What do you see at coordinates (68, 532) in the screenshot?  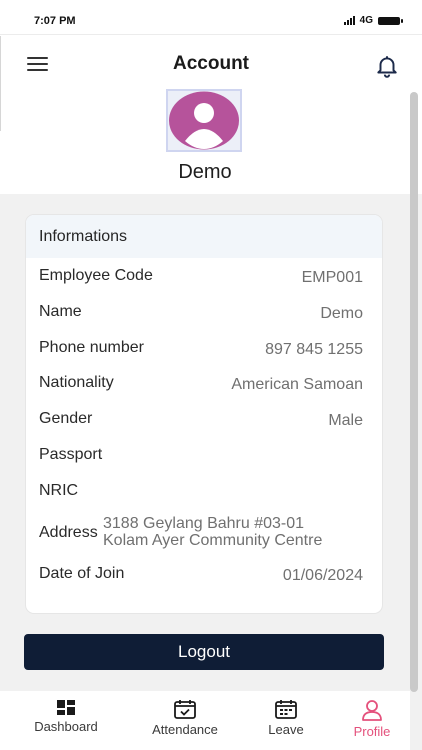 I see `info-label: Address` at bounding box center [68, 532].